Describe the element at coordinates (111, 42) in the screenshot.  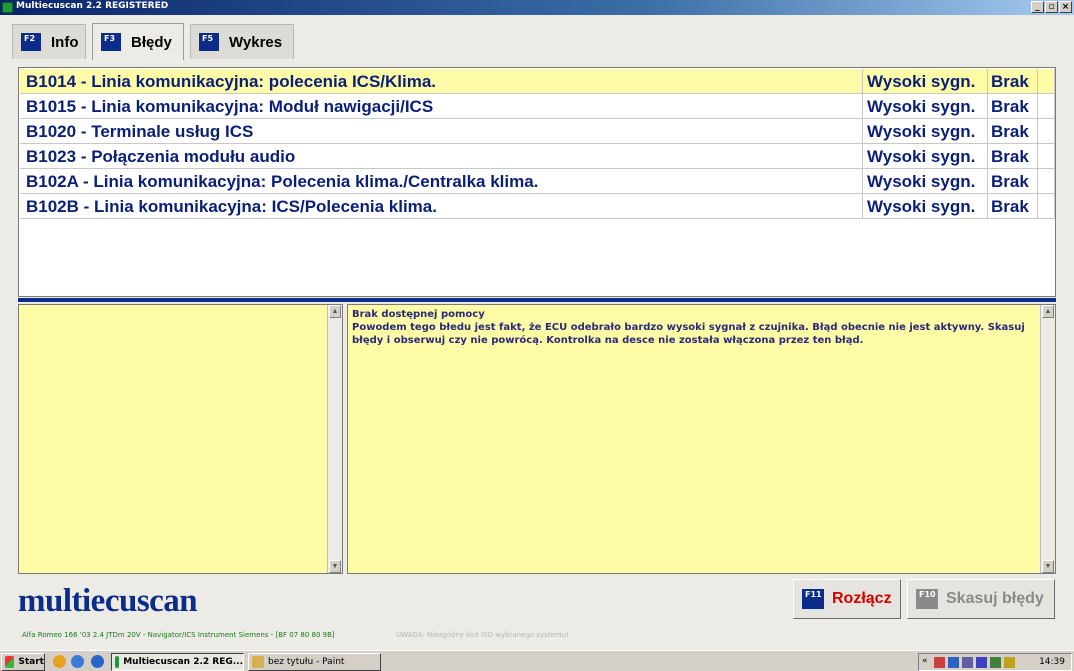
I see `f3-key-icon: F3` at that location.